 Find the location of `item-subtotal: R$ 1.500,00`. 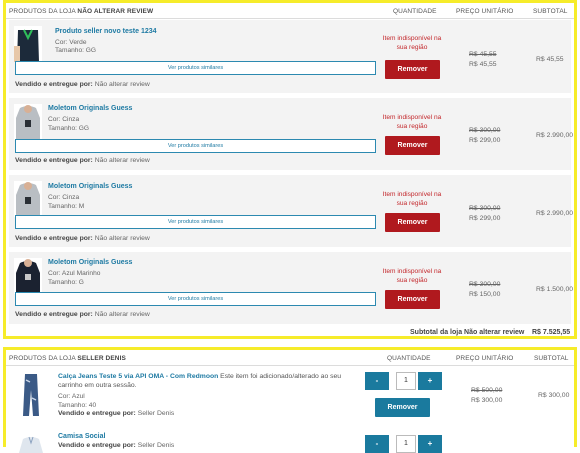

item-subtotal: R$ 1.500,00 is located at coordinates (555, 289).